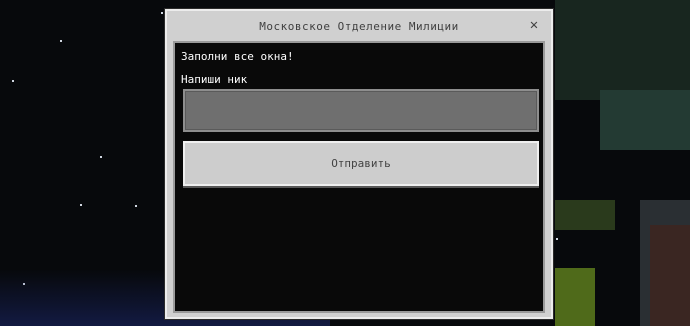 The image size is (690, 326). Describe the element at coordinates (670, 275) in the screenshot. I see `dirt-block` at that location.